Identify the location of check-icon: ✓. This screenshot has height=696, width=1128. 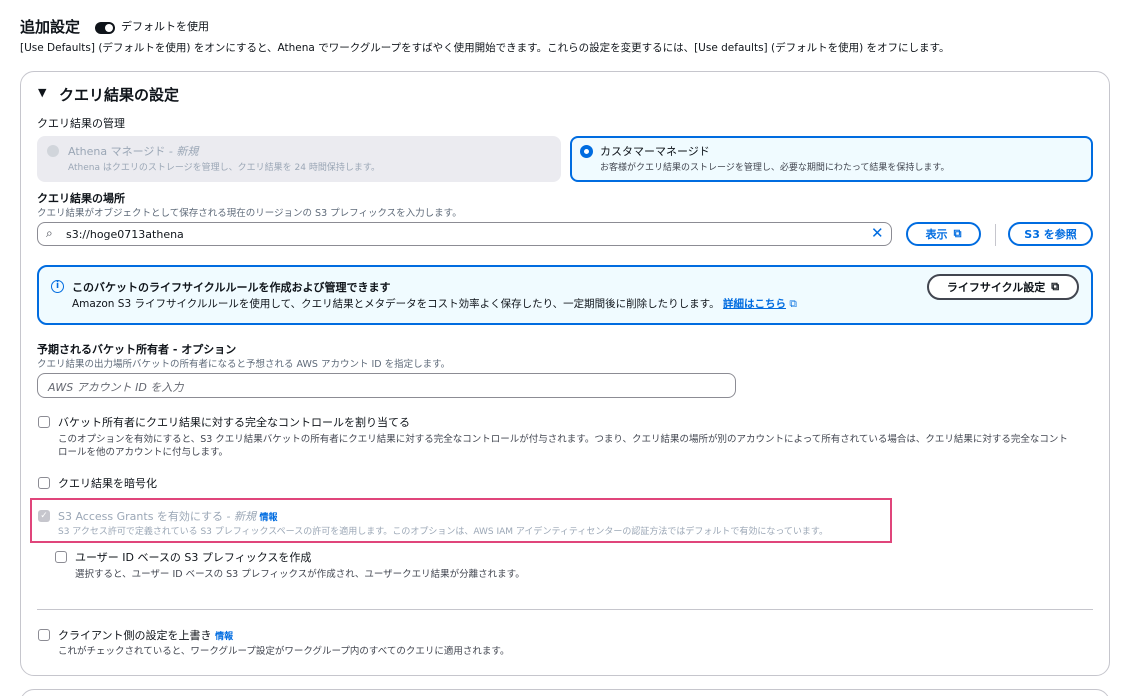
(44, 515).